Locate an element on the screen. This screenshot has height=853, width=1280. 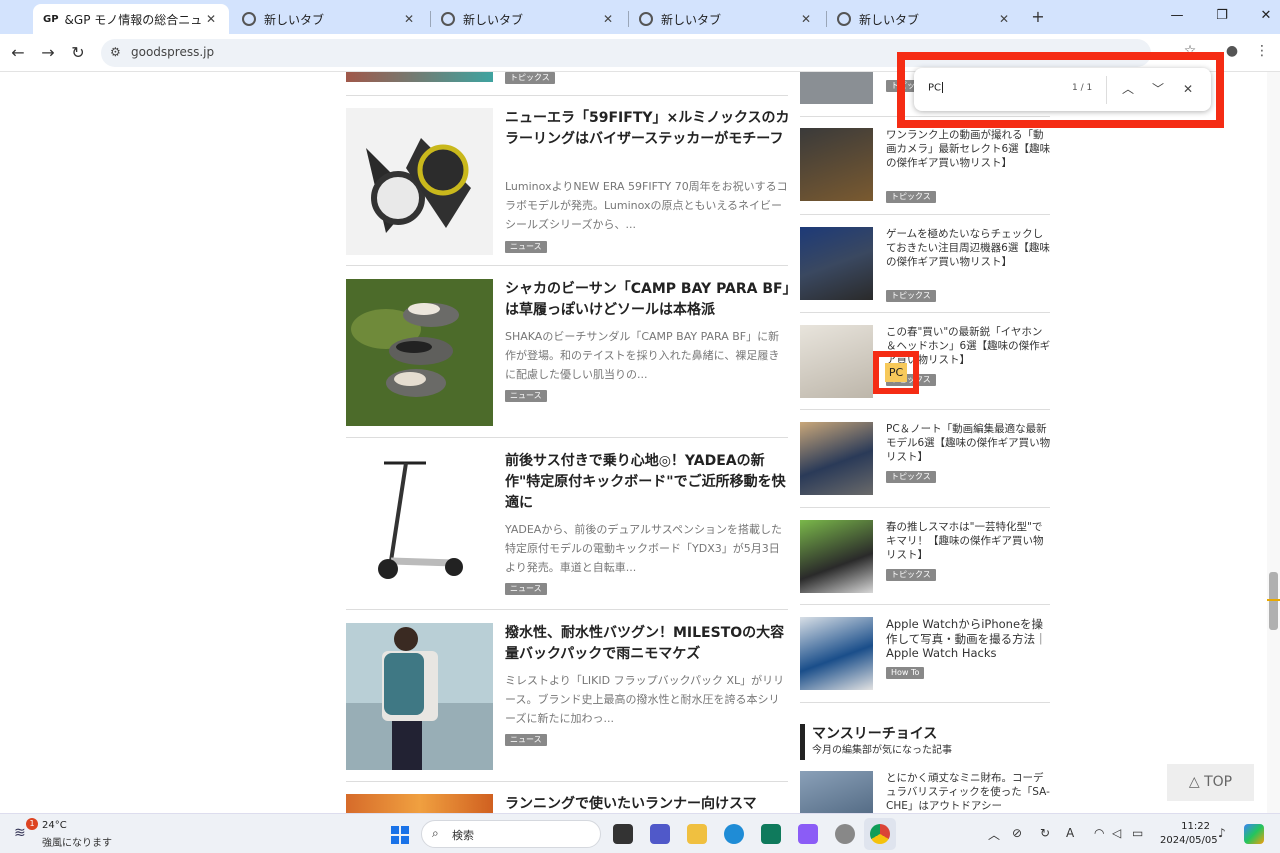
category-tag: How To is located at coordinates (905, 673).